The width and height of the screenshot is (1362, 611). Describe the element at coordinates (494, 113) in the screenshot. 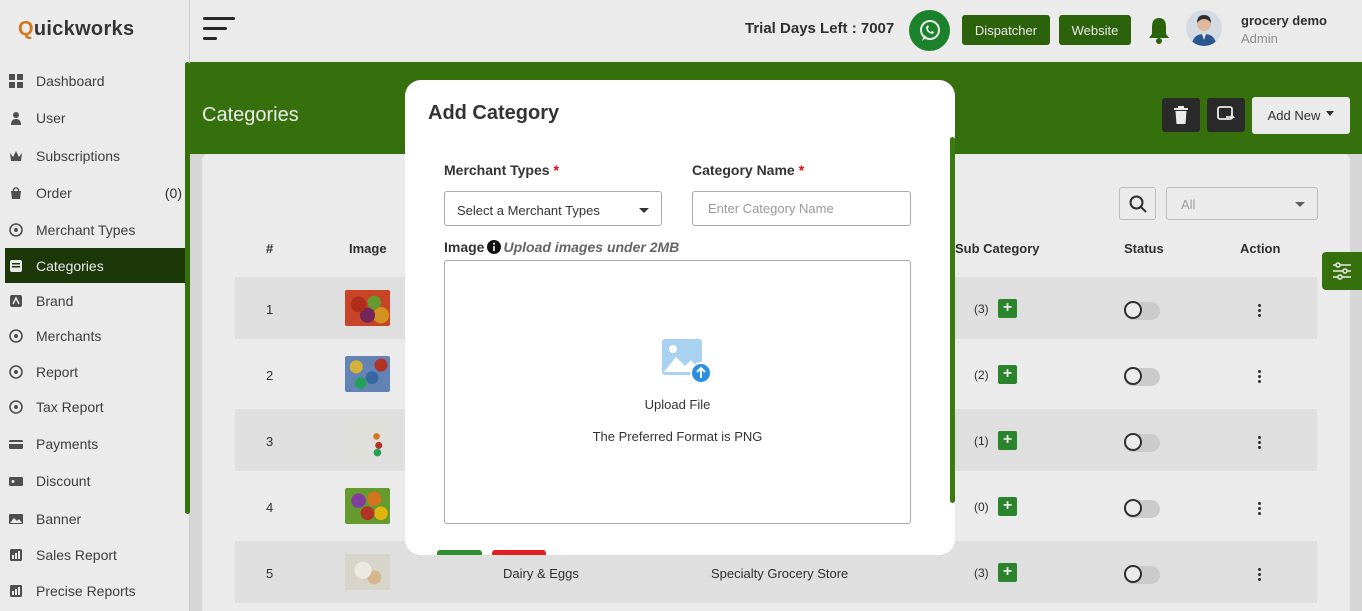

I see `modal-title: Add Category` at that location.